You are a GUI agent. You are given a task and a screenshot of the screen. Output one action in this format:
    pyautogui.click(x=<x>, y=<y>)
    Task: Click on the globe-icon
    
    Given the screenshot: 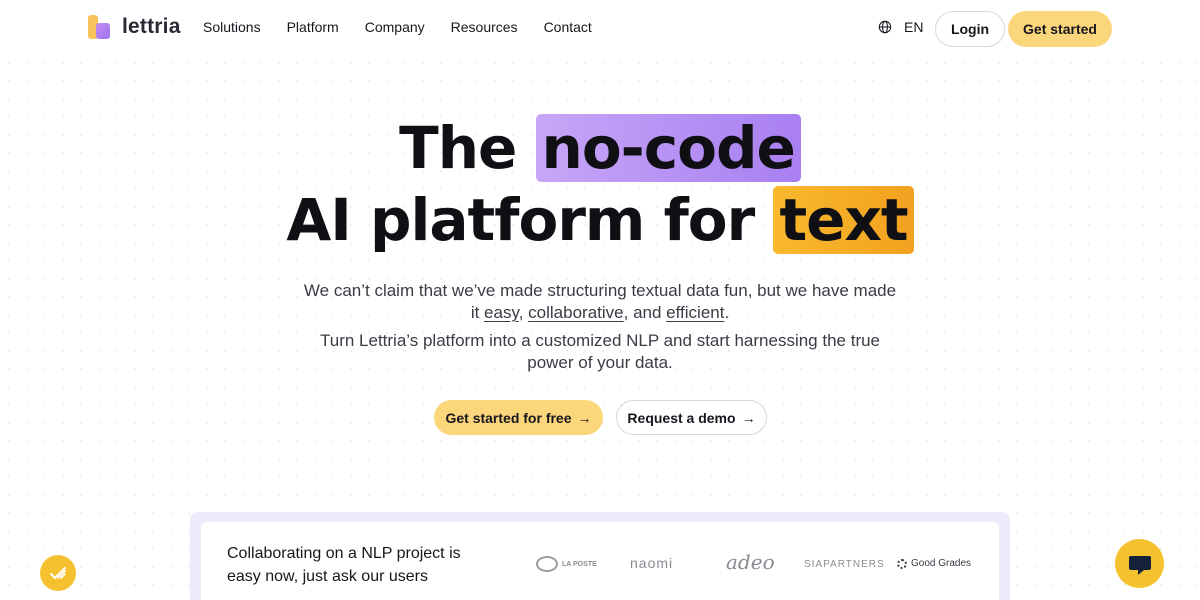 What is the action you would take?
    pyautogui.click(x=885, y=27)
    